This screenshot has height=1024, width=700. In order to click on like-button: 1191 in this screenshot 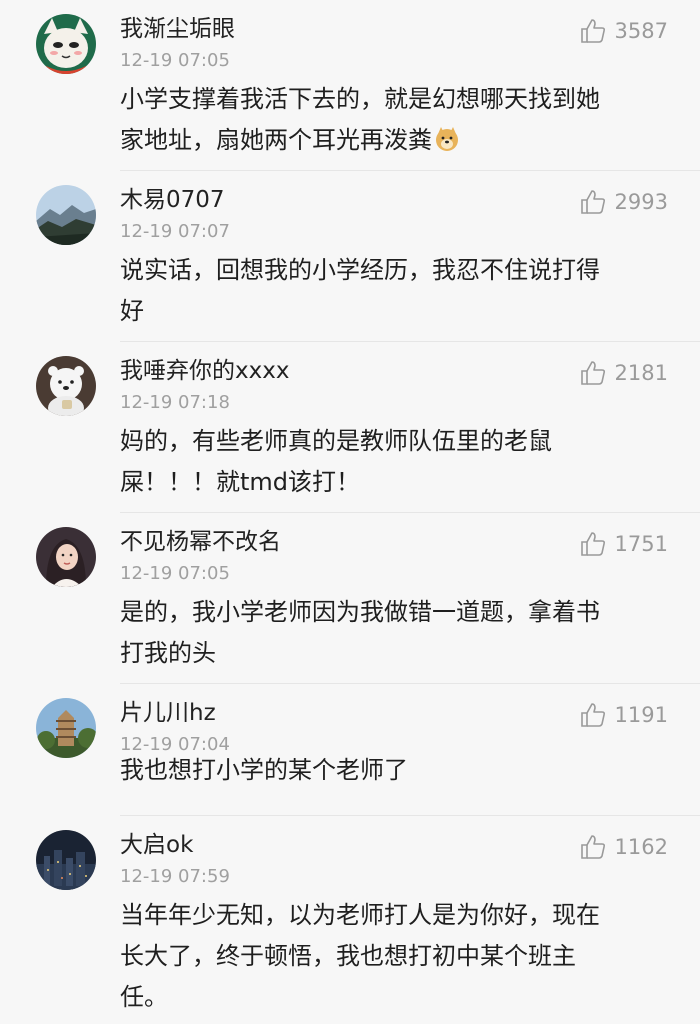, I will do `click(623, 715)`.